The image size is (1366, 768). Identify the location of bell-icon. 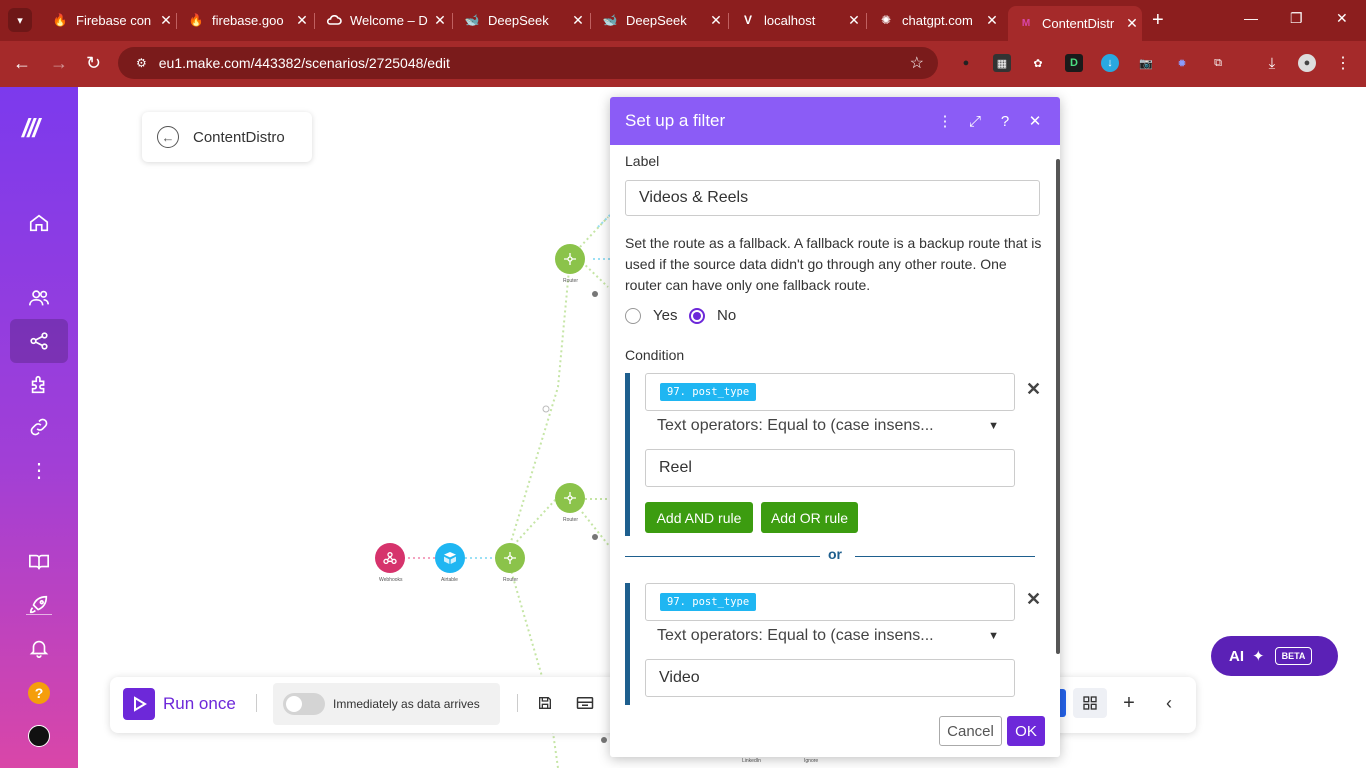
(39, 648).